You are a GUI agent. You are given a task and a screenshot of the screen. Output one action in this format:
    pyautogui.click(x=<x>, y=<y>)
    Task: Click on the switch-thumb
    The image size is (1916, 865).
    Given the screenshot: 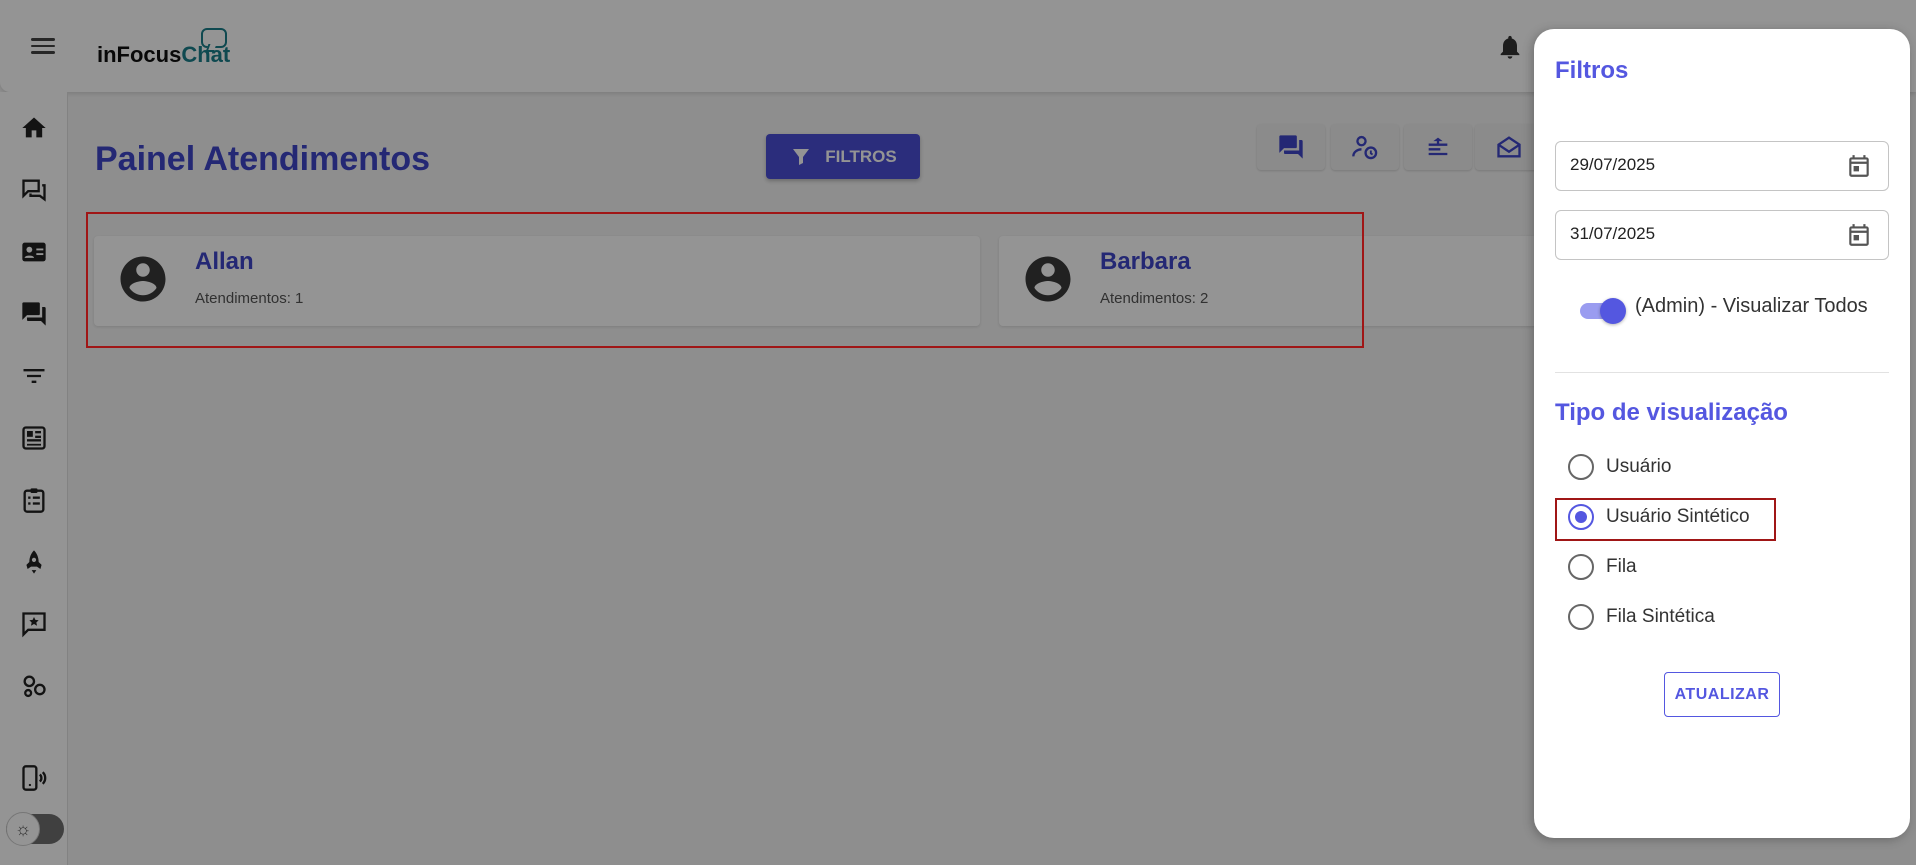 What is the action you would take?
    pyautogui.click(x=1613, y=311)
    